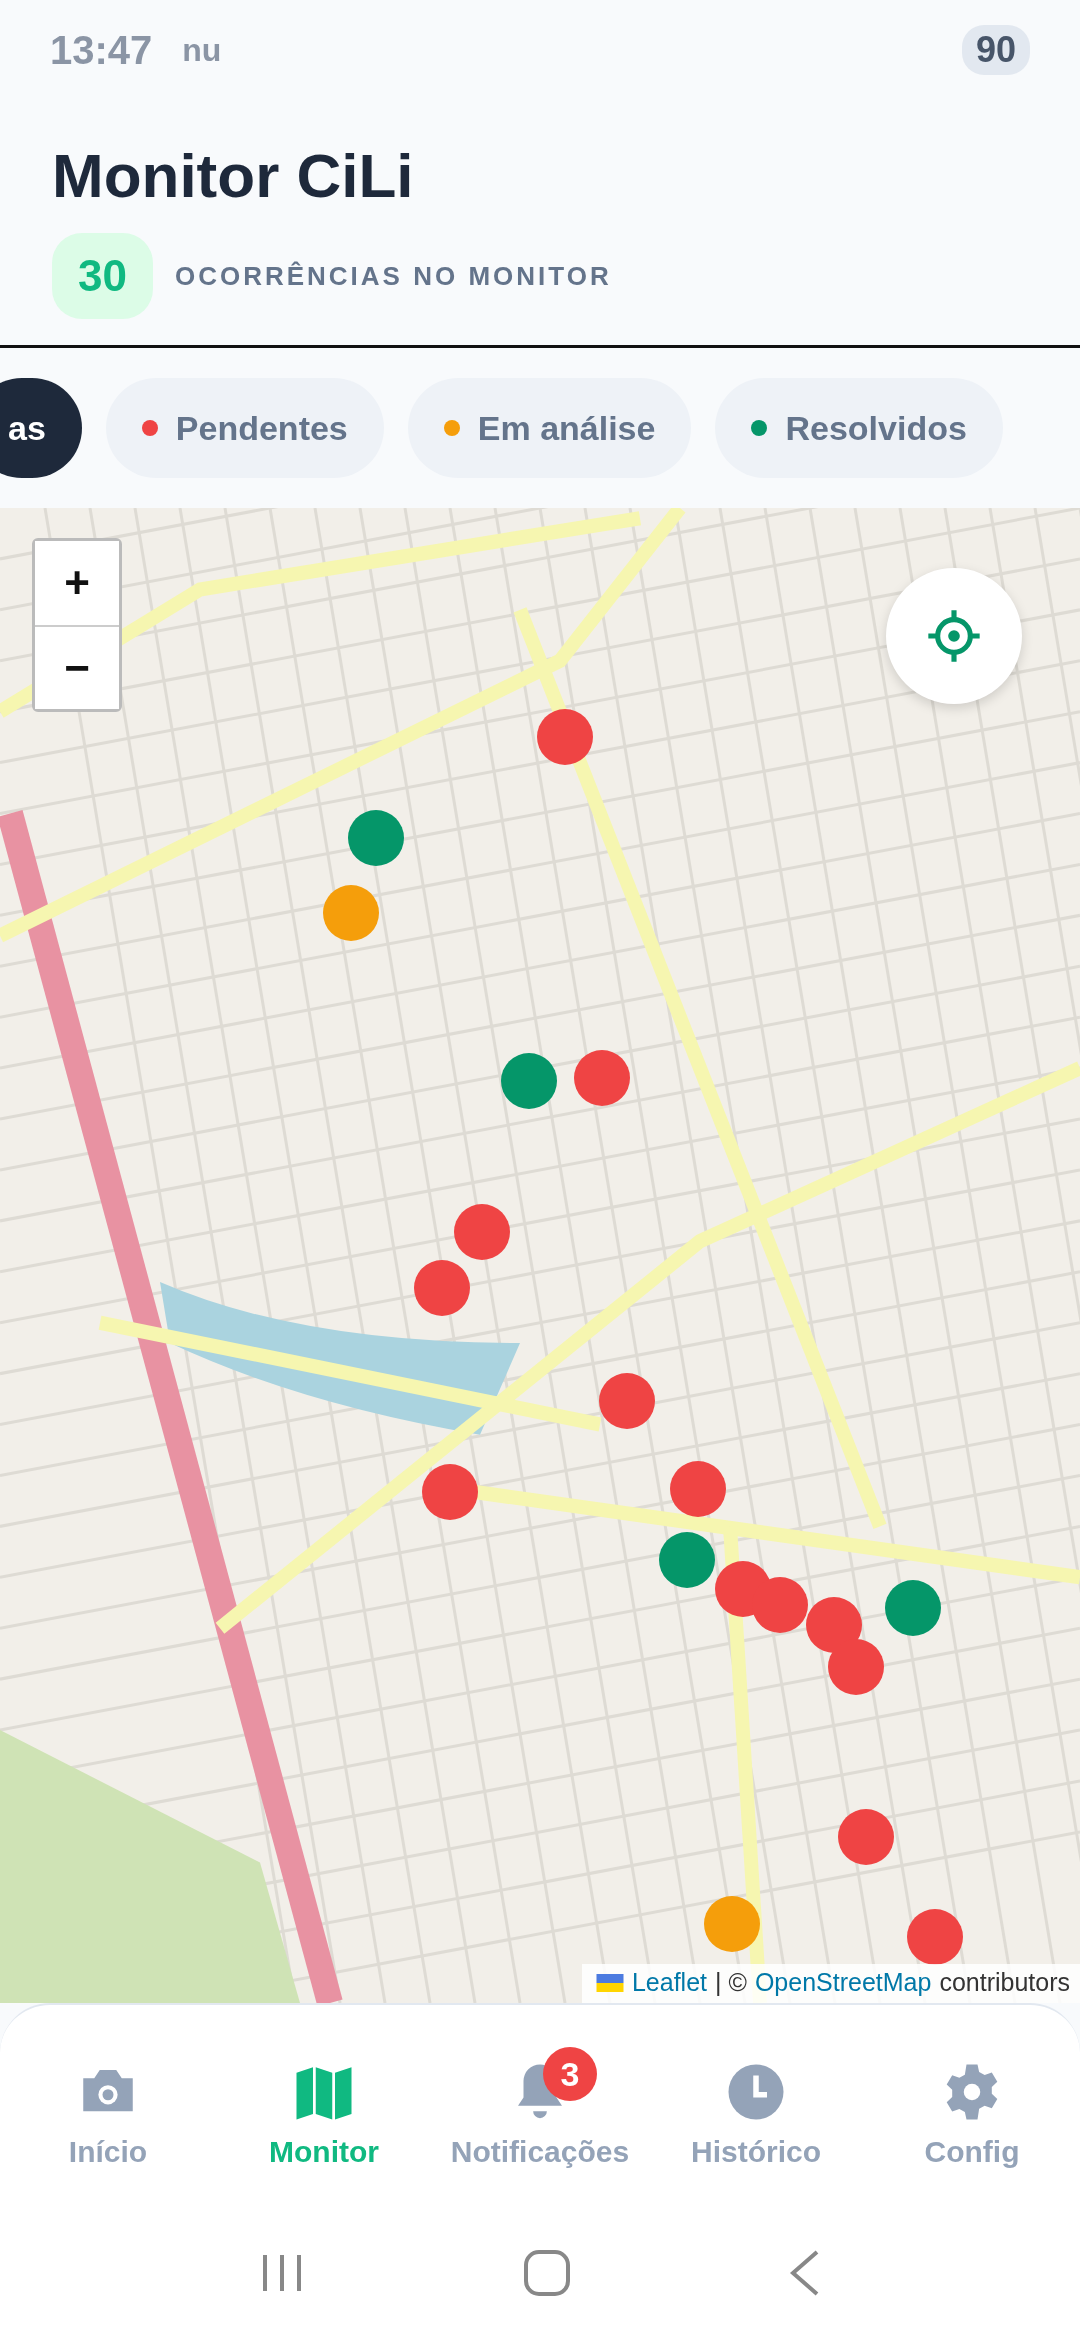 Image resolution: width=1080 pixels, height=2340 pixels. Describe the element at coordinates (570, 2074) in the screenshot. I see `notification-badge: 3` at that location.